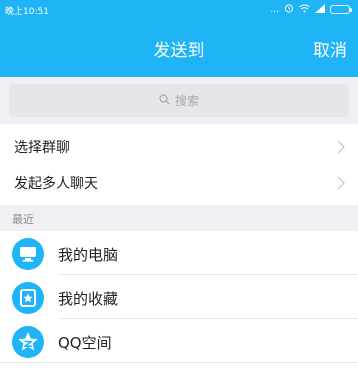 This screenshot has width=358, height=381. What do you see at coordinates (179, 218) in the screenshot?
I see `recent-section-header: 最近` at bounding box center [179, 218].